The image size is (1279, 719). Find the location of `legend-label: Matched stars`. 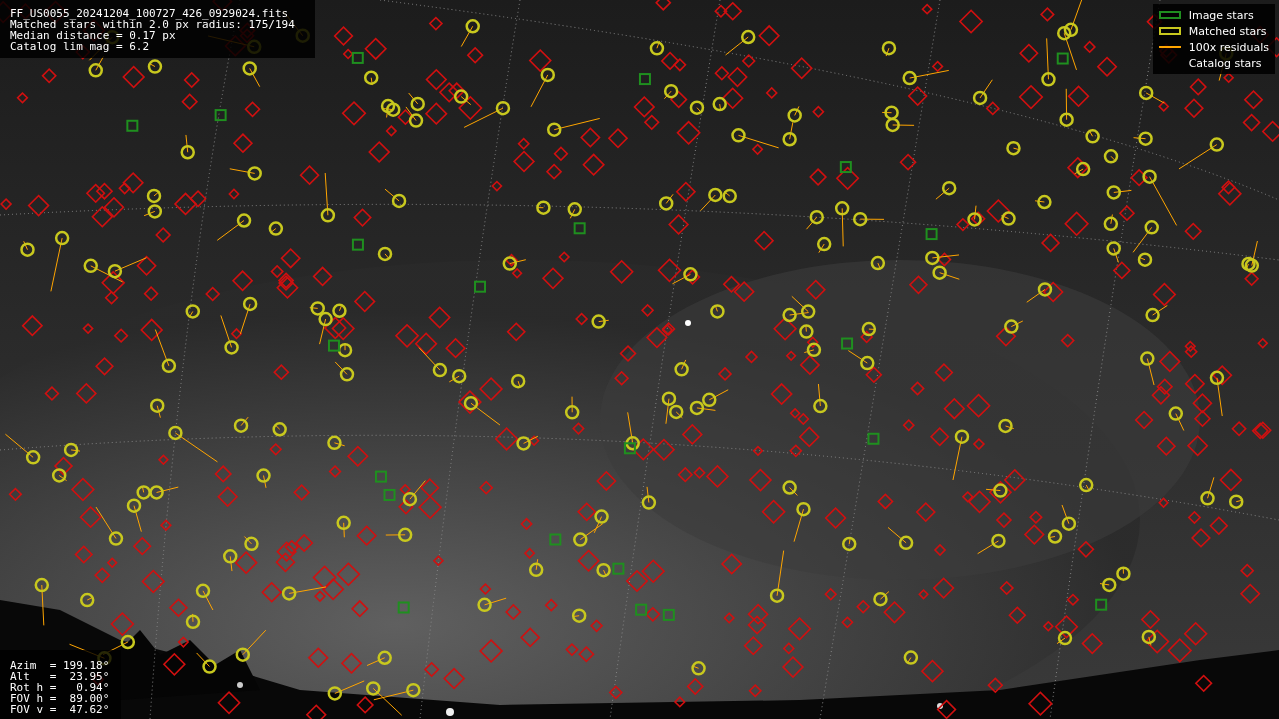

legend-label: Matched stars is located at coordinates (1227, 31).